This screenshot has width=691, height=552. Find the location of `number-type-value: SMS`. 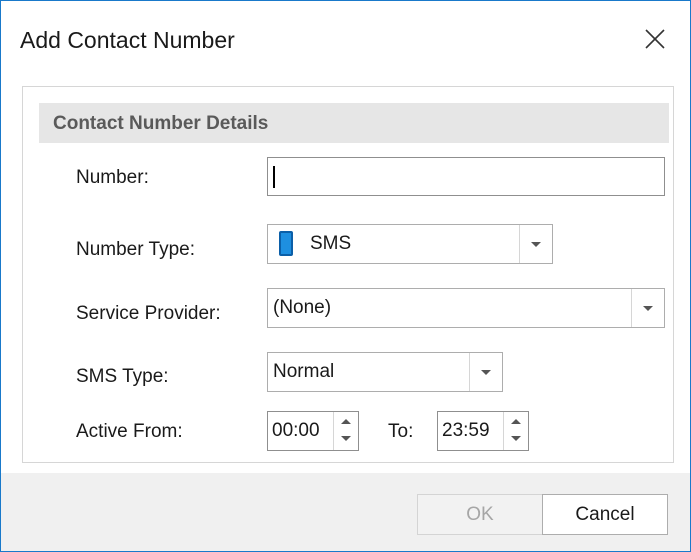

number-type-value: SMS is located at coordinates (331, 243).